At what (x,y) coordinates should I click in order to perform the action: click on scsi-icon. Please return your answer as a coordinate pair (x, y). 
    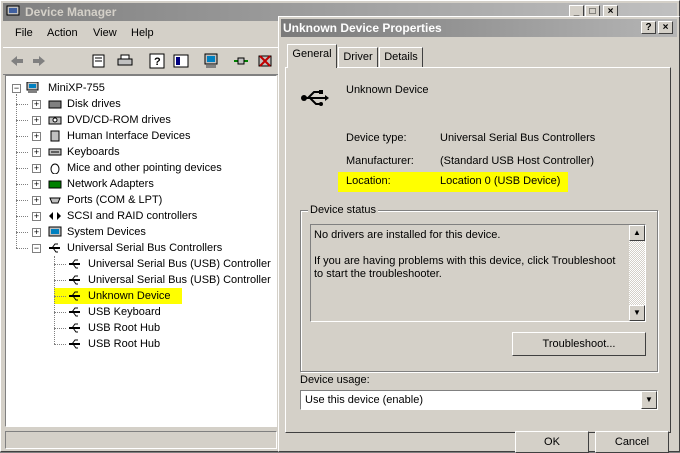
    Looking at the image, I should click on (55, 216).